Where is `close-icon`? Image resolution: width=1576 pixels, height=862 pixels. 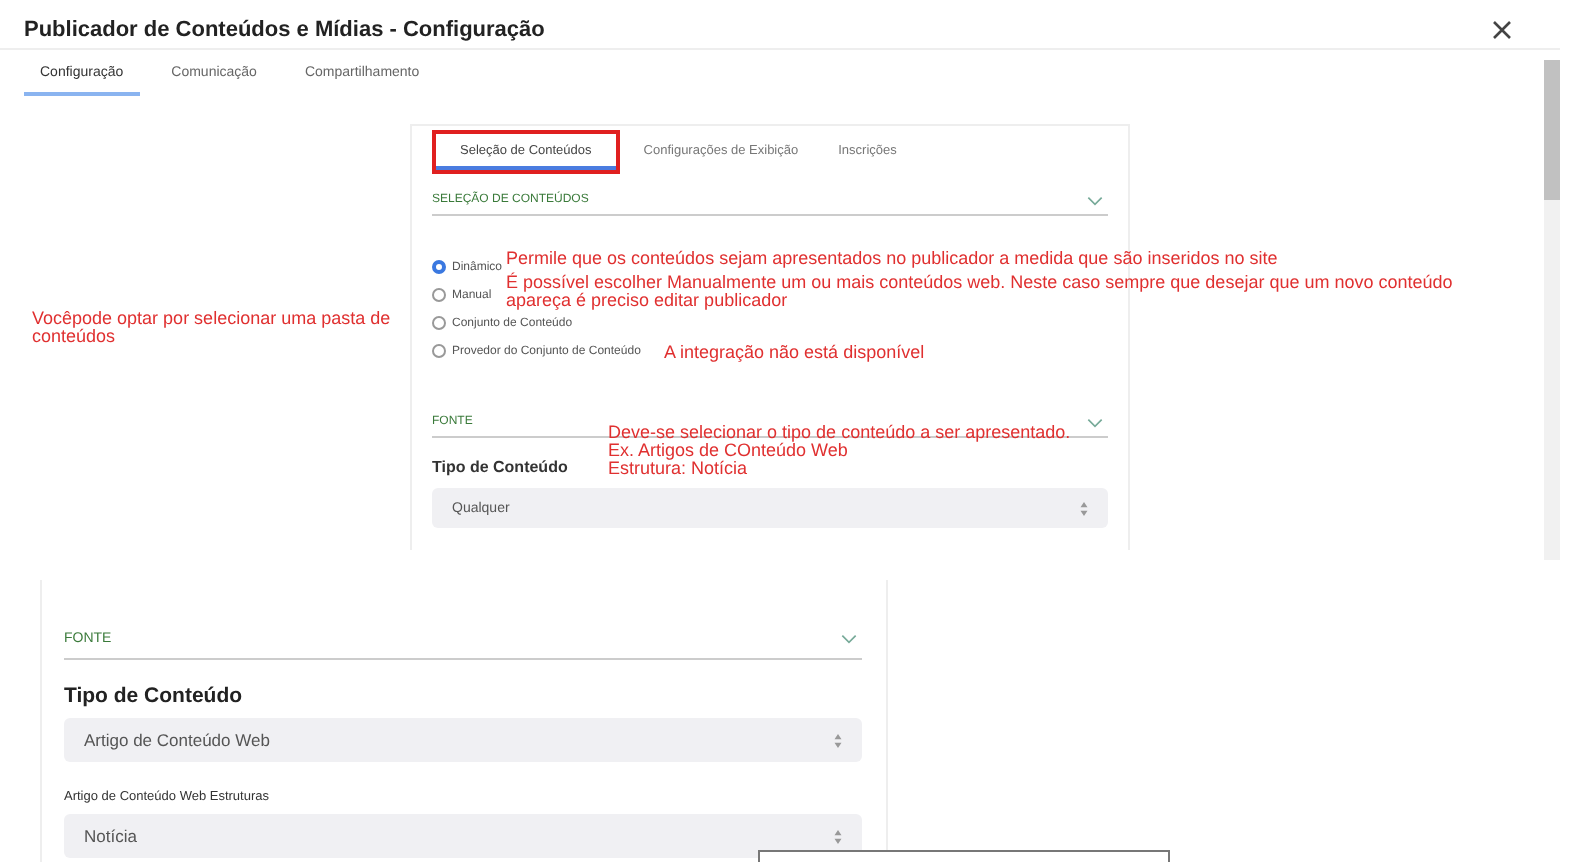 close-icon is located at coordinates (1502, 30).